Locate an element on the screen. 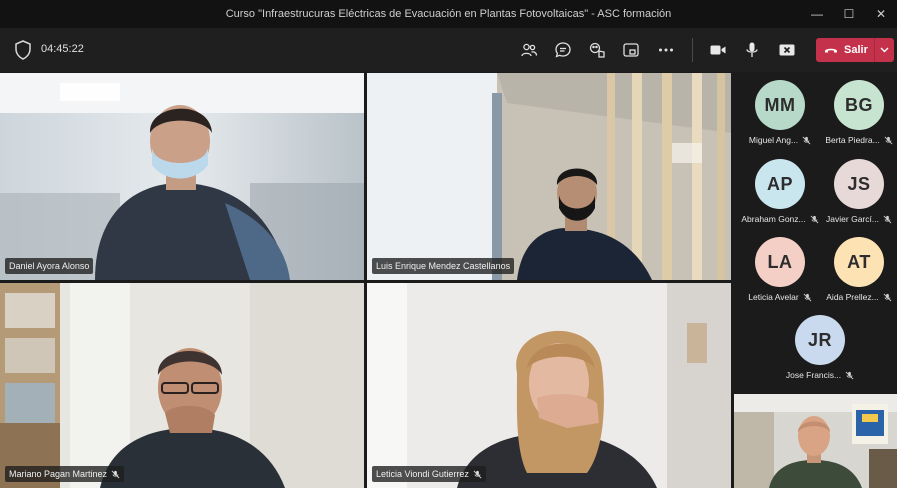 The image size is (897, 488). rooms-icon is located at coordinates (631, 50).